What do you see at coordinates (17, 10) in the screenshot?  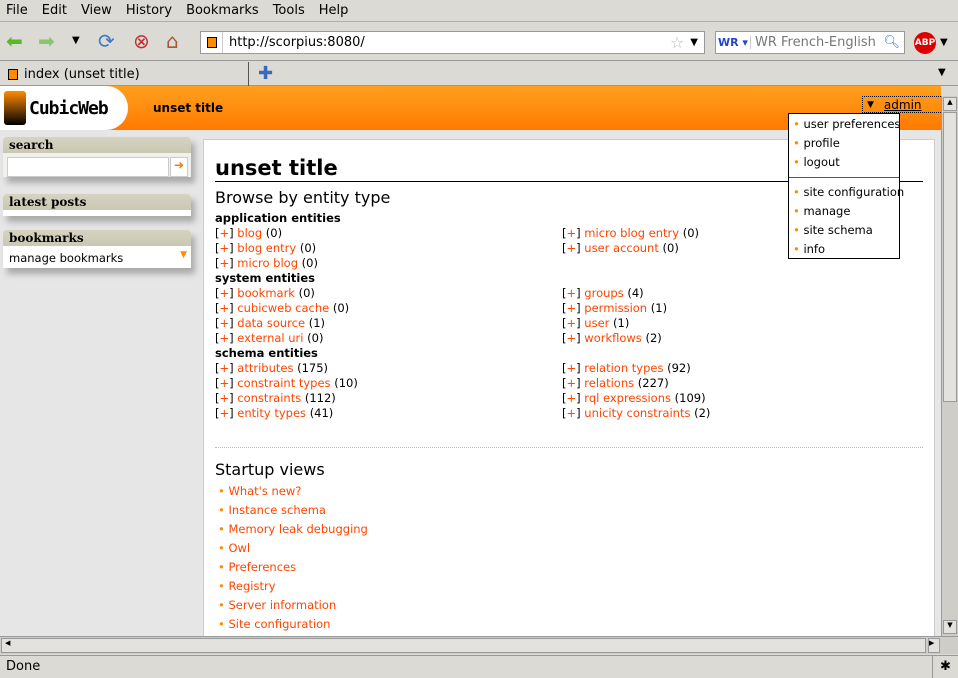 I see `menu-file: File` at bounding box center [17, 10].